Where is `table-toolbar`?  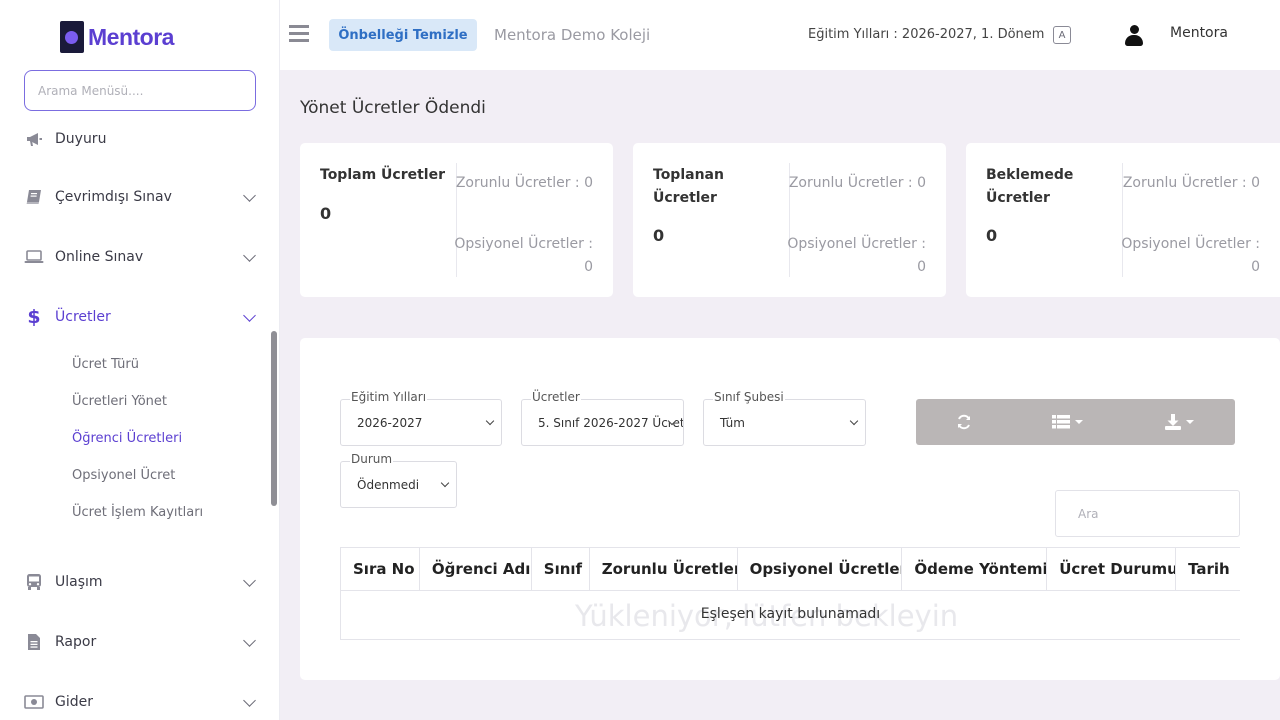 table-toolbar is located at coordinates (1075, 422).